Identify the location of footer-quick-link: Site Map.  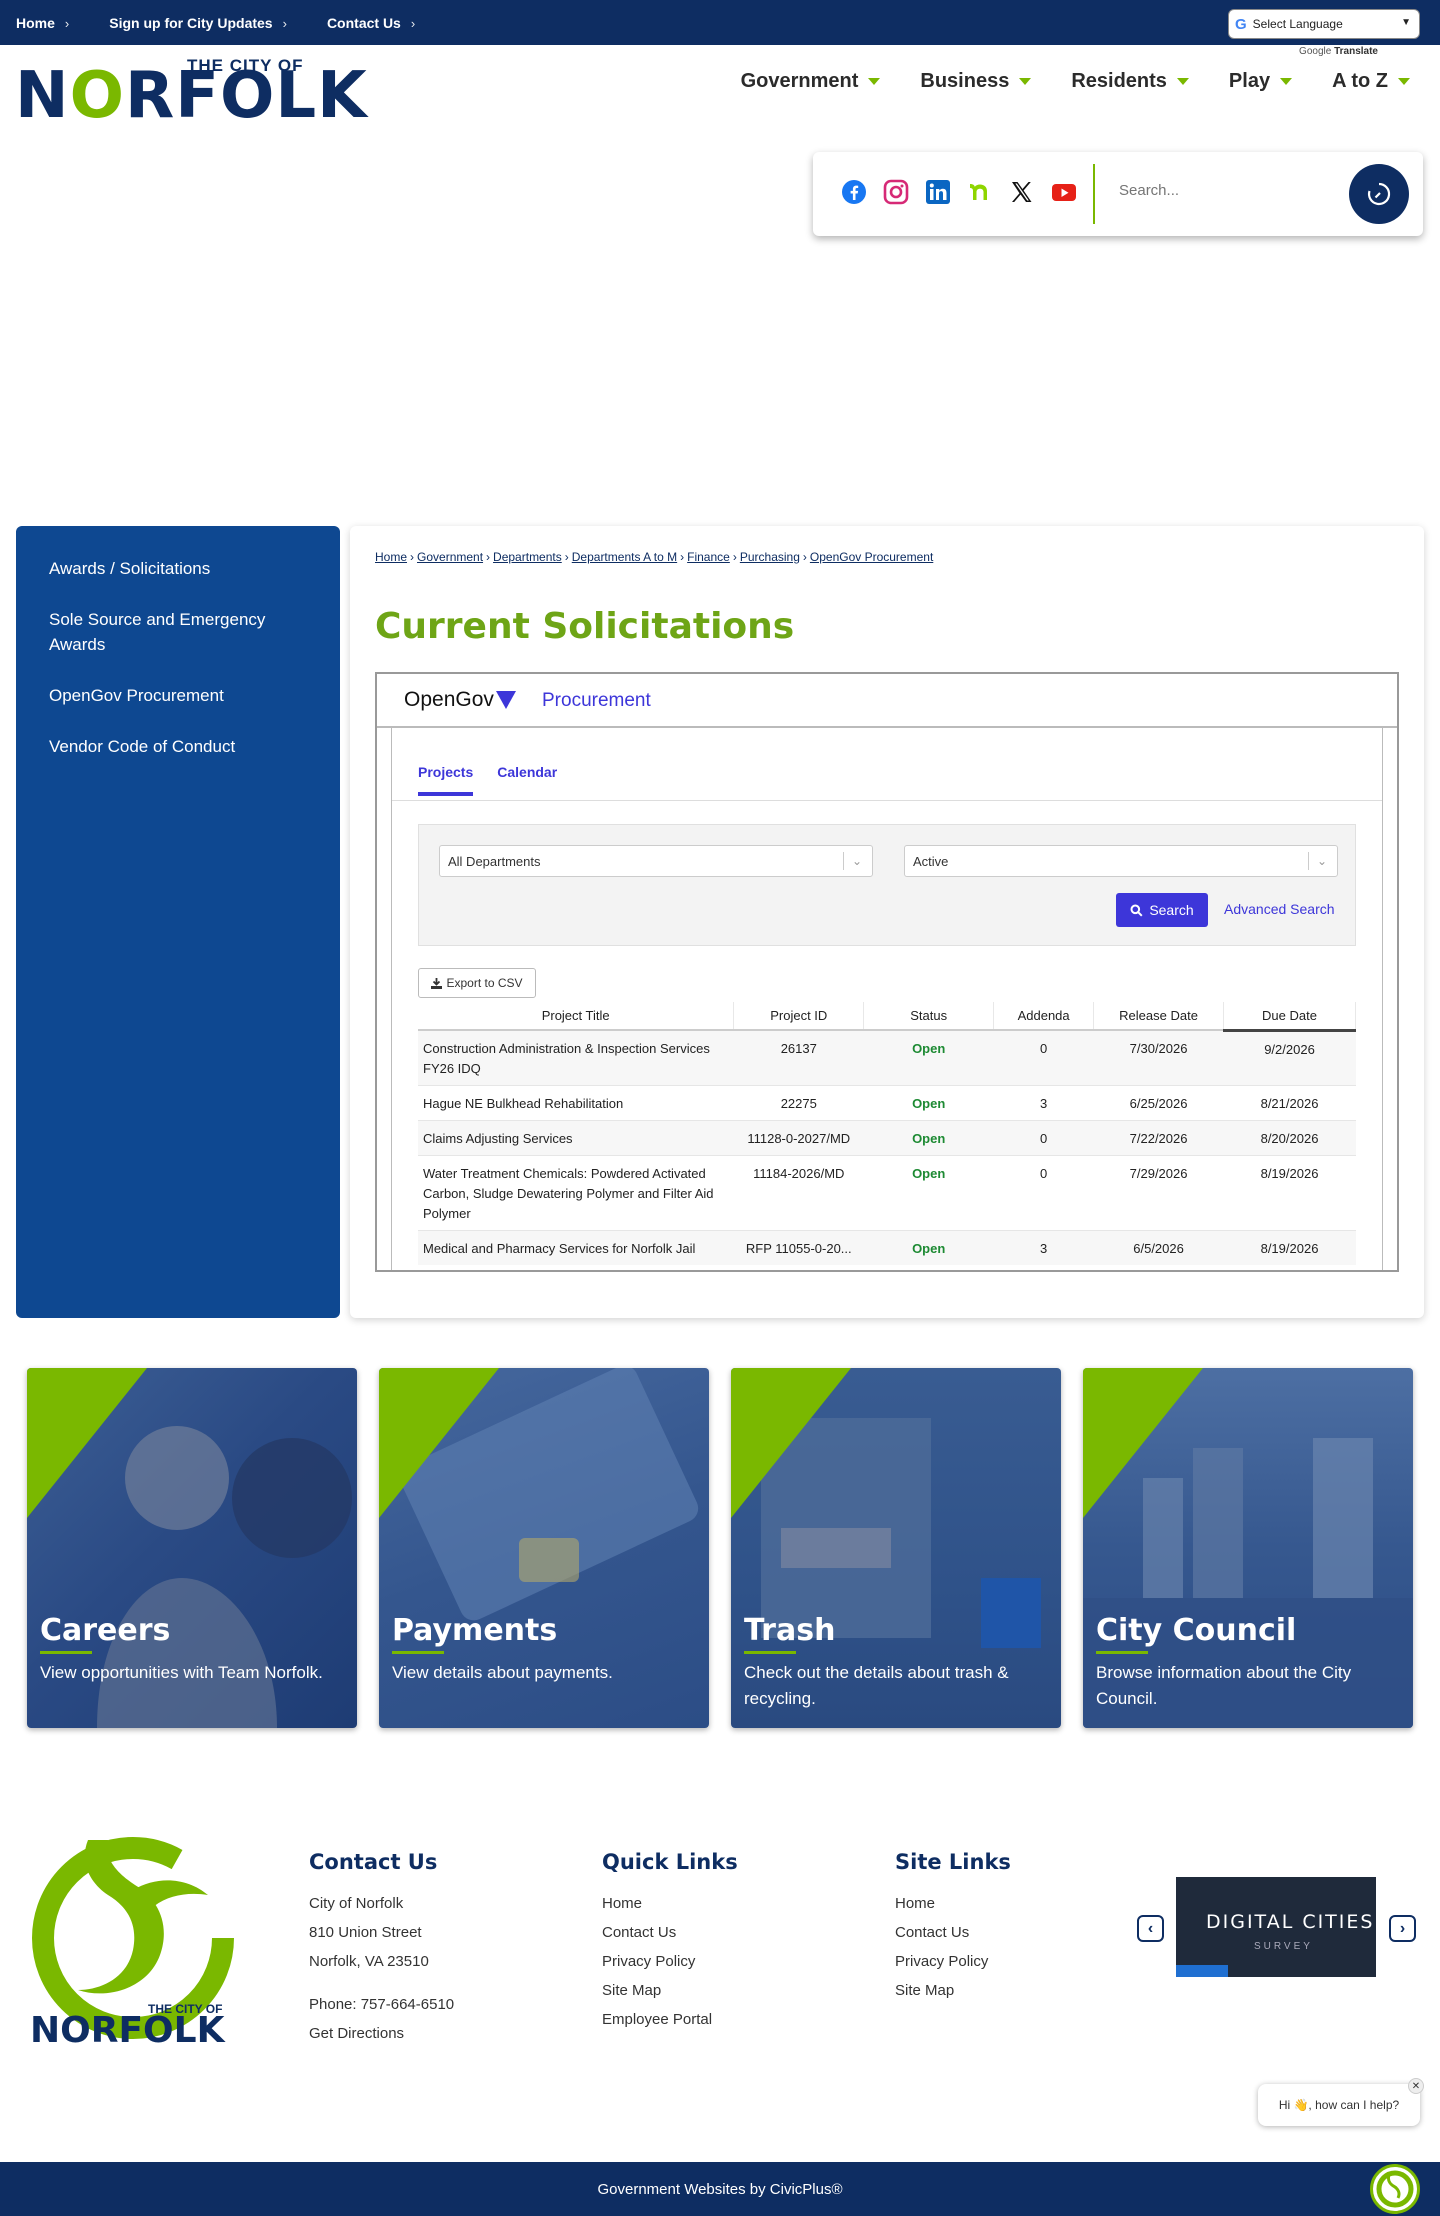
(670, 1990).